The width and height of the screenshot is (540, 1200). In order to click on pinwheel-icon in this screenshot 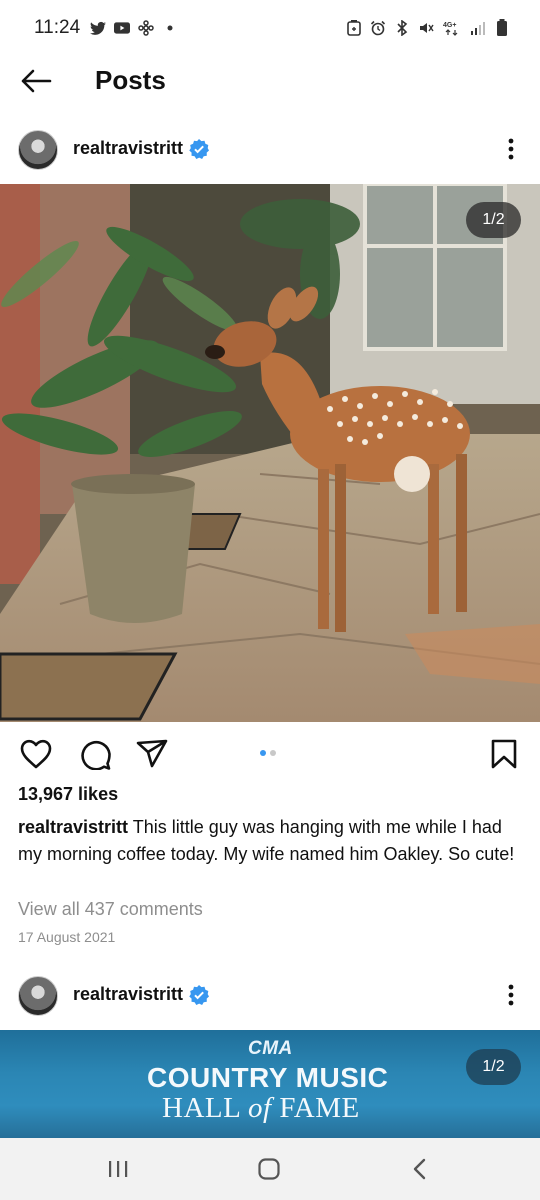, I will do `click(146, 28)`.